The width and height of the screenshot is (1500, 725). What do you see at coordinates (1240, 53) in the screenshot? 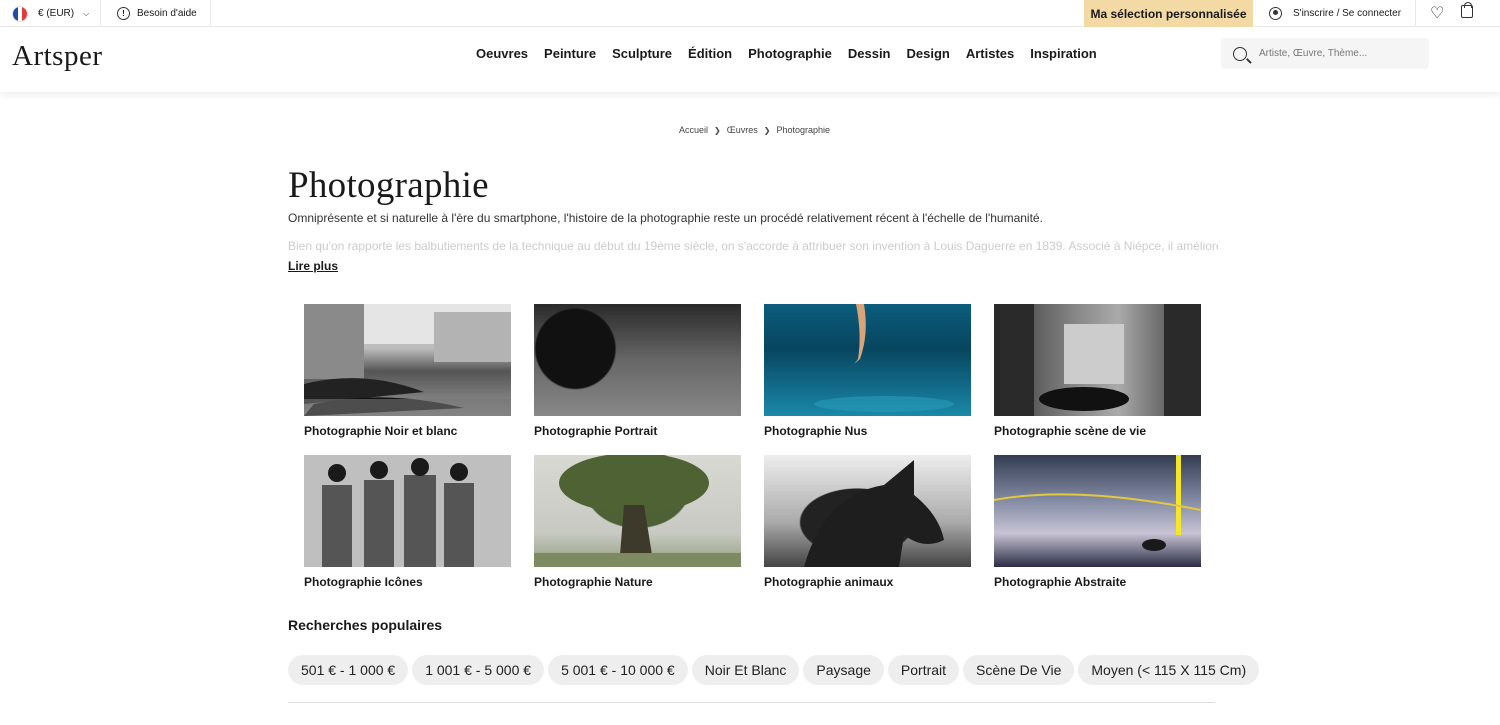
I see `search-icon` at bounding box center [1240, 53].